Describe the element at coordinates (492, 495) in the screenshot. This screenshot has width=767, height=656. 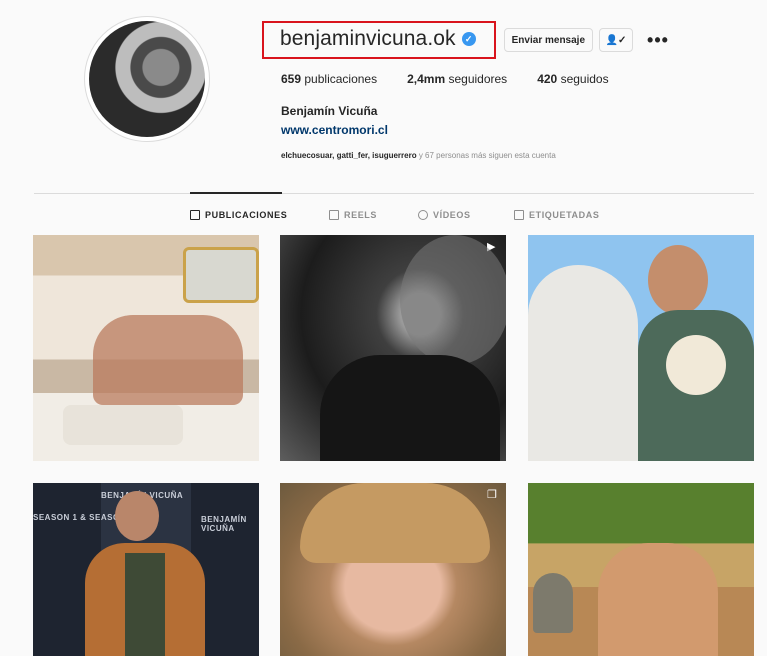
I see `carousel-badge-icon: ❐` at that location.